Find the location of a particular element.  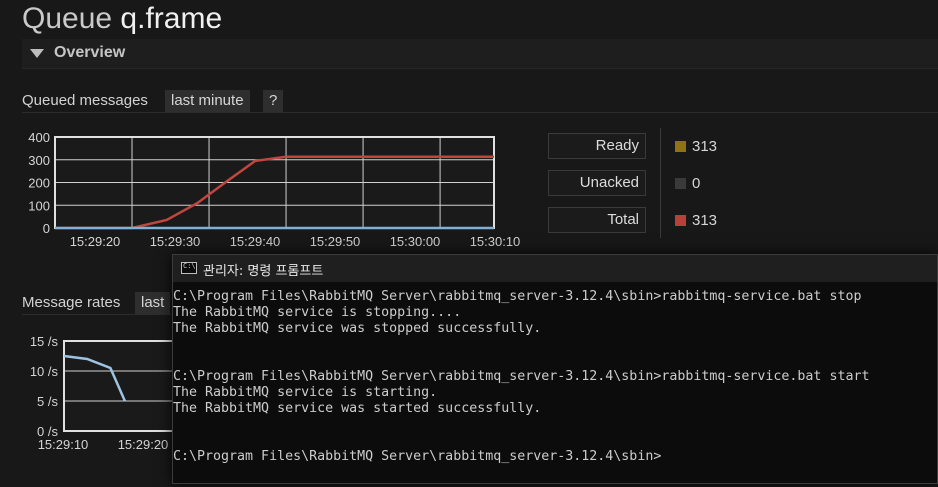

x-tick-label: 15:29:50 is located at coordinates (335, 241).